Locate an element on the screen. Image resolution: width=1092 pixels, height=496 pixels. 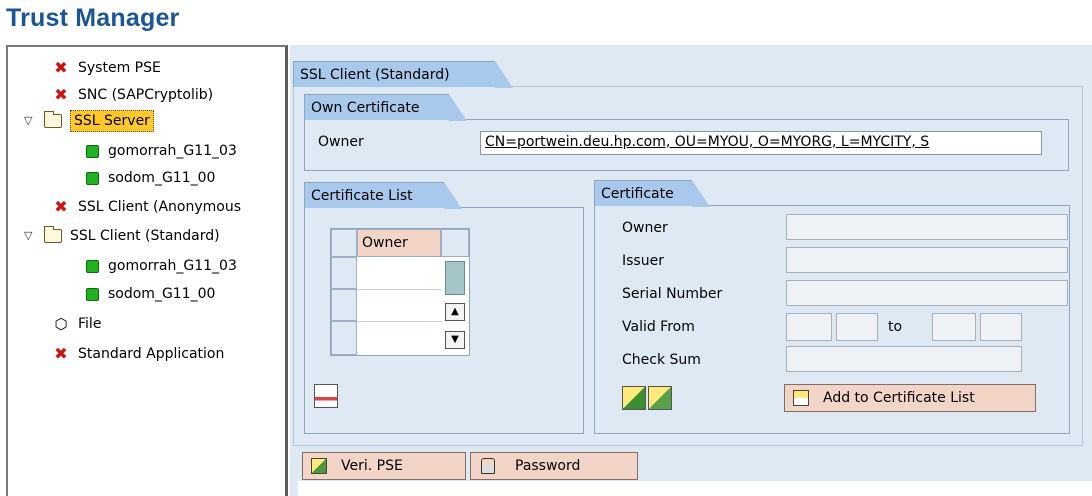
password-label: Password is located at coordinates (548, 466).